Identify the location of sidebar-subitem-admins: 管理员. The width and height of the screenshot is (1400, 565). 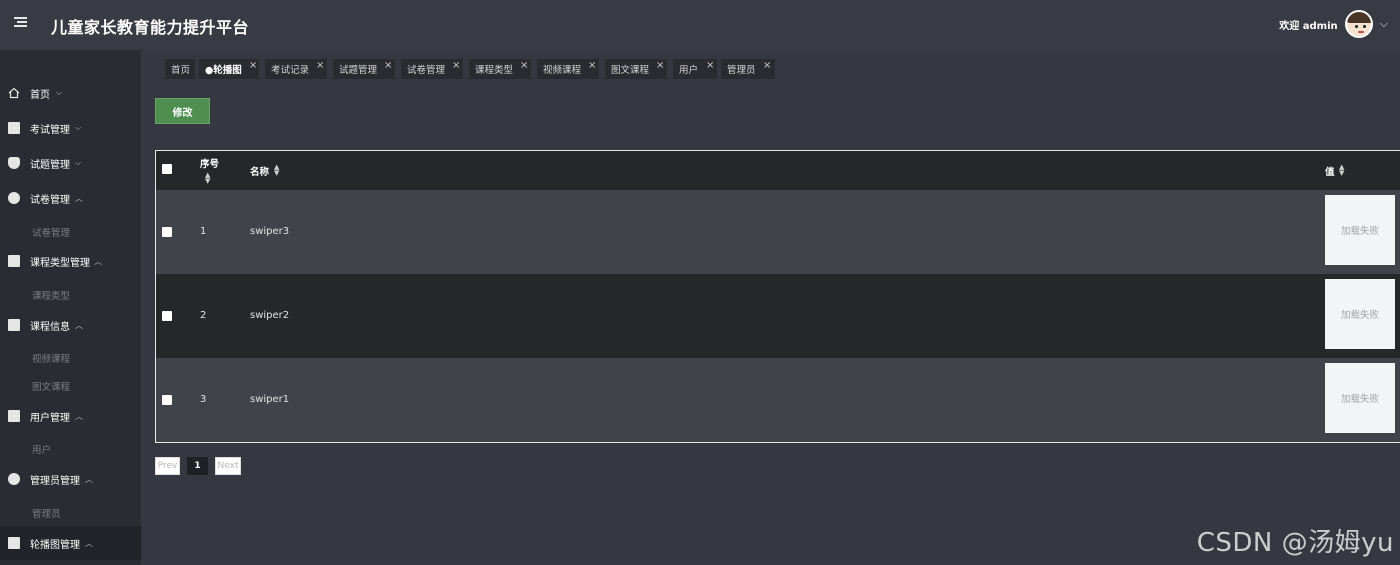
(46, 513).